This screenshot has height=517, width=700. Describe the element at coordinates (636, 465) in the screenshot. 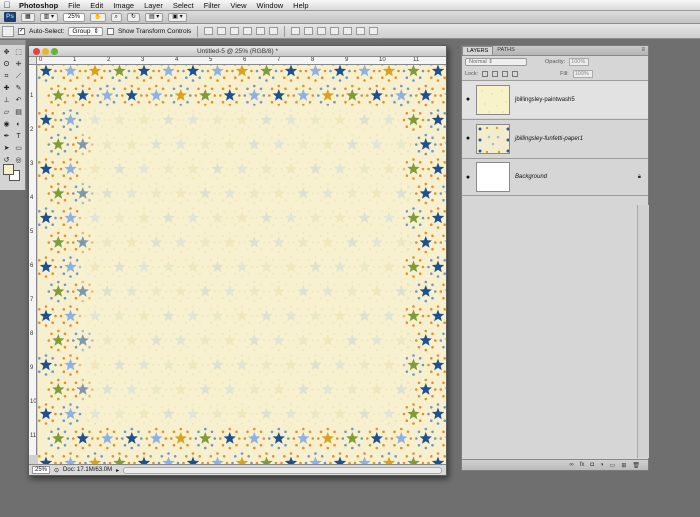

I see `delete-layer-icon: 🗑︎` at that location.